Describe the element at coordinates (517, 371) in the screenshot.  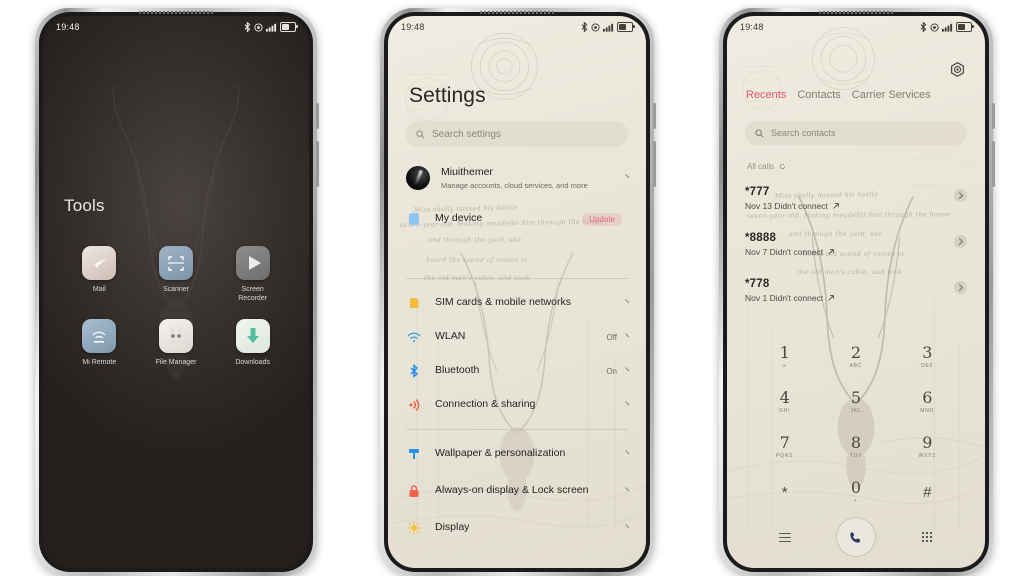
I see `settings-row-bluetooth: Bluetooth On` at that location.